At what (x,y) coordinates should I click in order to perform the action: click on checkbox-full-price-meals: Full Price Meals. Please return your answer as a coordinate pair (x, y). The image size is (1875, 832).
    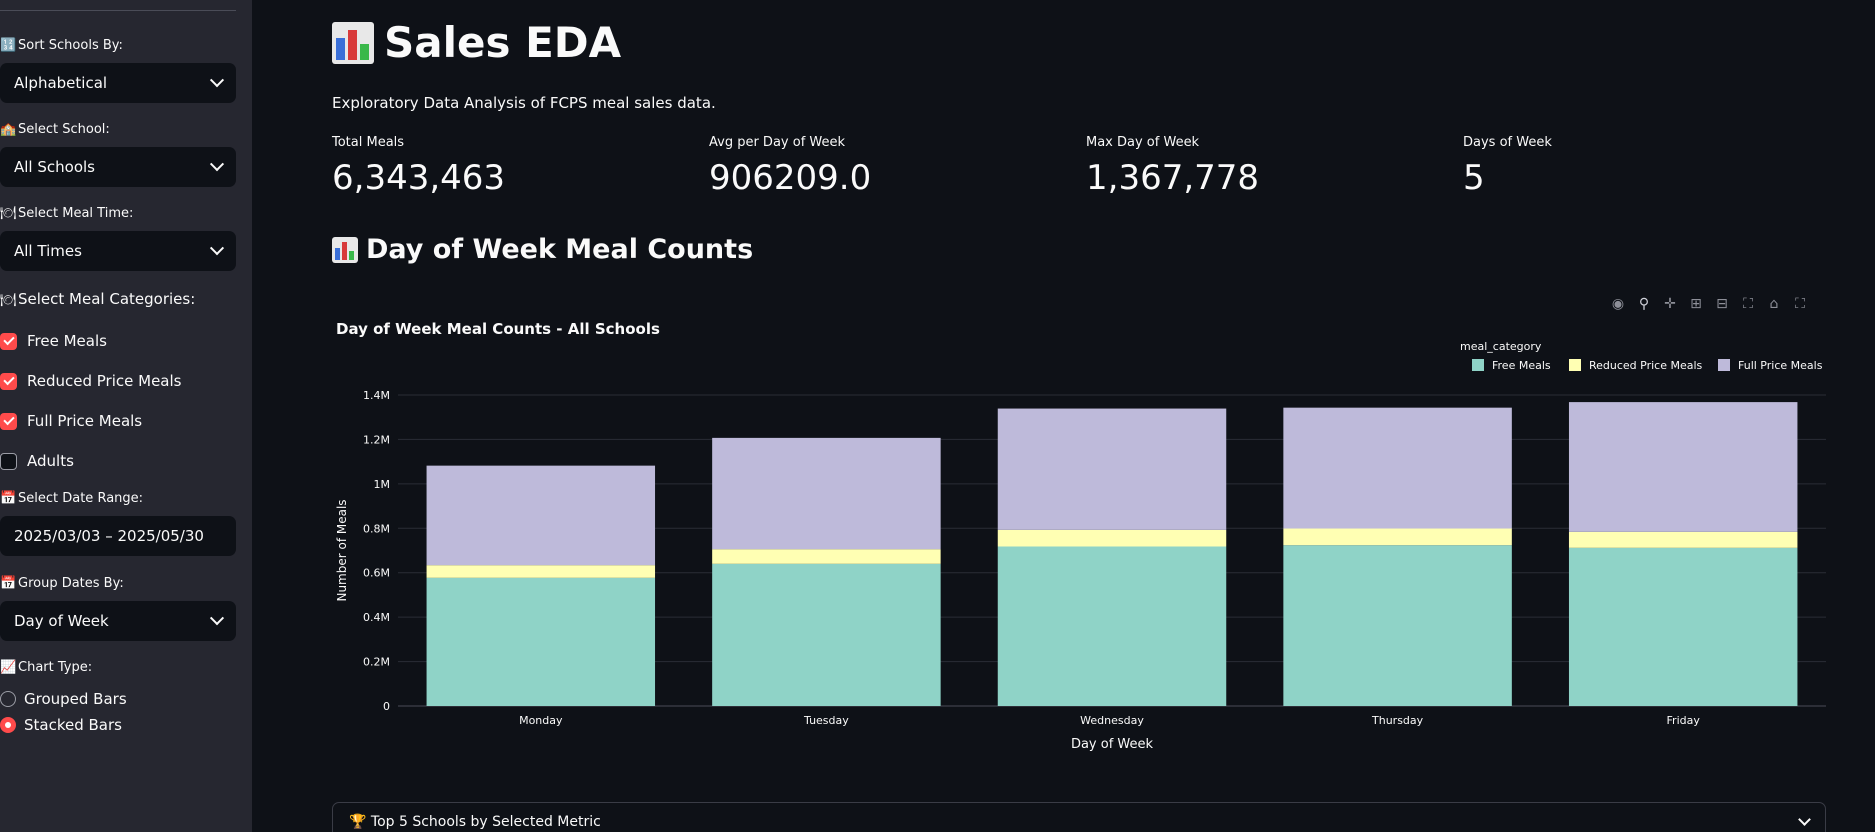
    Looking at the image, I should click on (71, 421).